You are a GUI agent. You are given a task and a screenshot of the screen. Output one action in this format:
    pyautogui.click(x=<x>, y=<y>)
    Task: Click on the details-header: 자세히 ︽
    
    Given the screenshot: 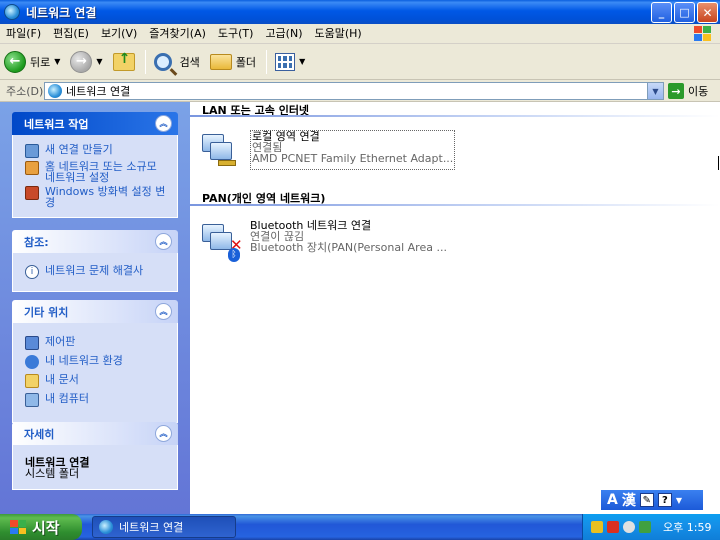 What is the action you would take?
    pyautogui.click(x=95, y=433)
    